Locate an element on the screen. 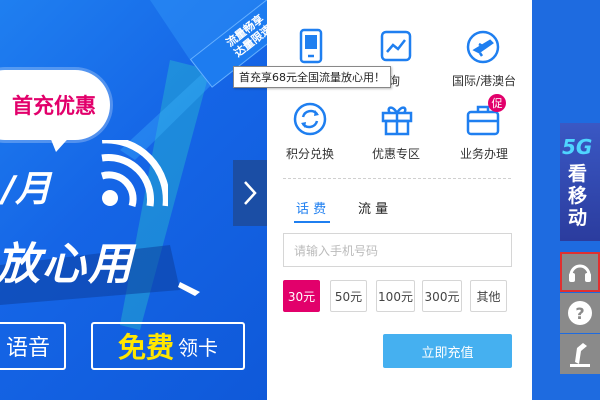 The width and height of the screenshot is (600, 400). side-5g-promo: 5G 看移动 is located at coordinates (580, 182).